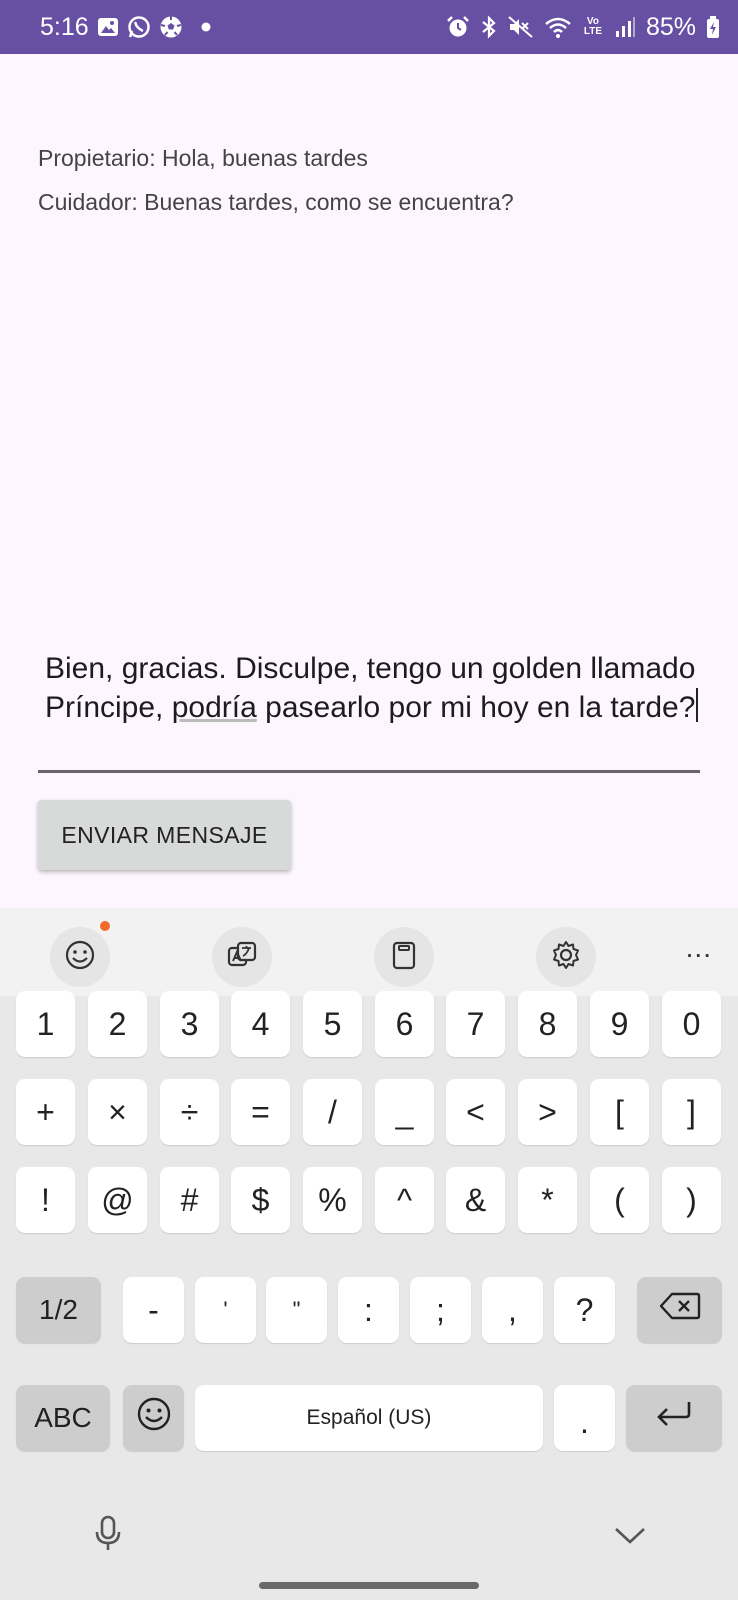 The height and width of the screenshot is (1600, 738). I want to click on text-cursor, so click(697, 705).